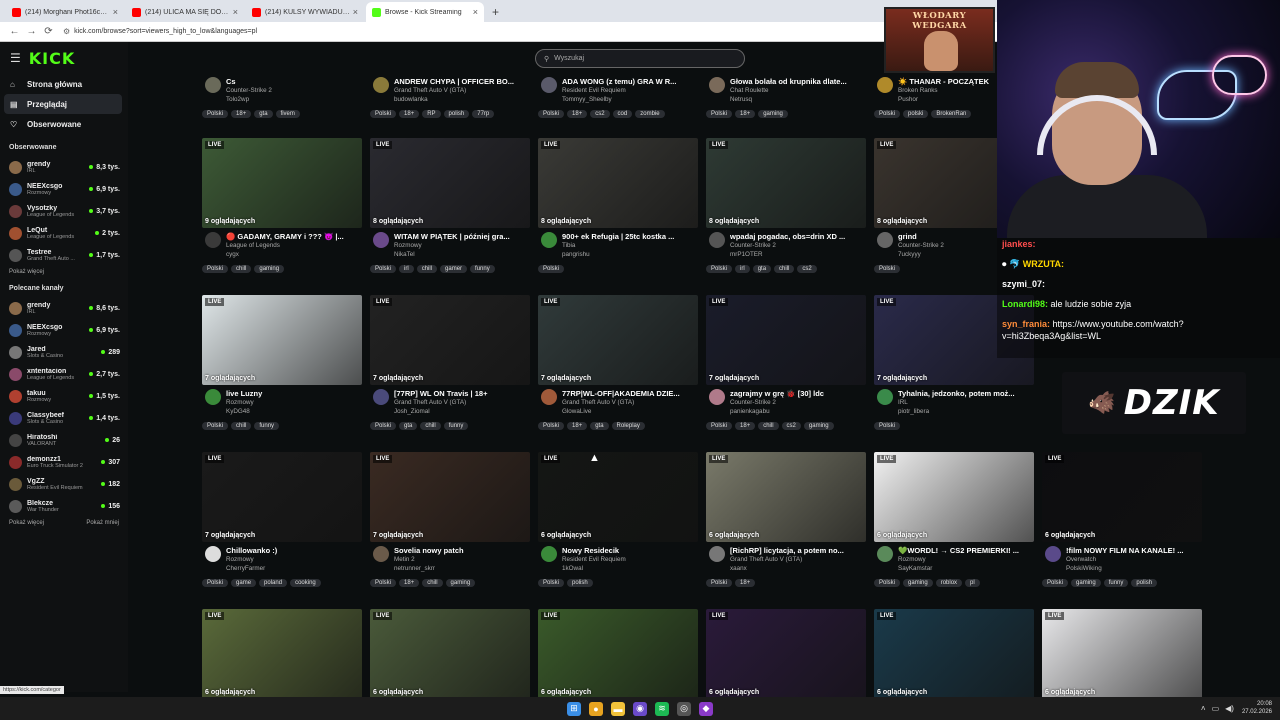 This screenshot has height=720, width=1280. What do you see at coordinates (66, 31) in the screenshot?
I see `site-info-icon: ⚙` at bounding box center [66, 31].